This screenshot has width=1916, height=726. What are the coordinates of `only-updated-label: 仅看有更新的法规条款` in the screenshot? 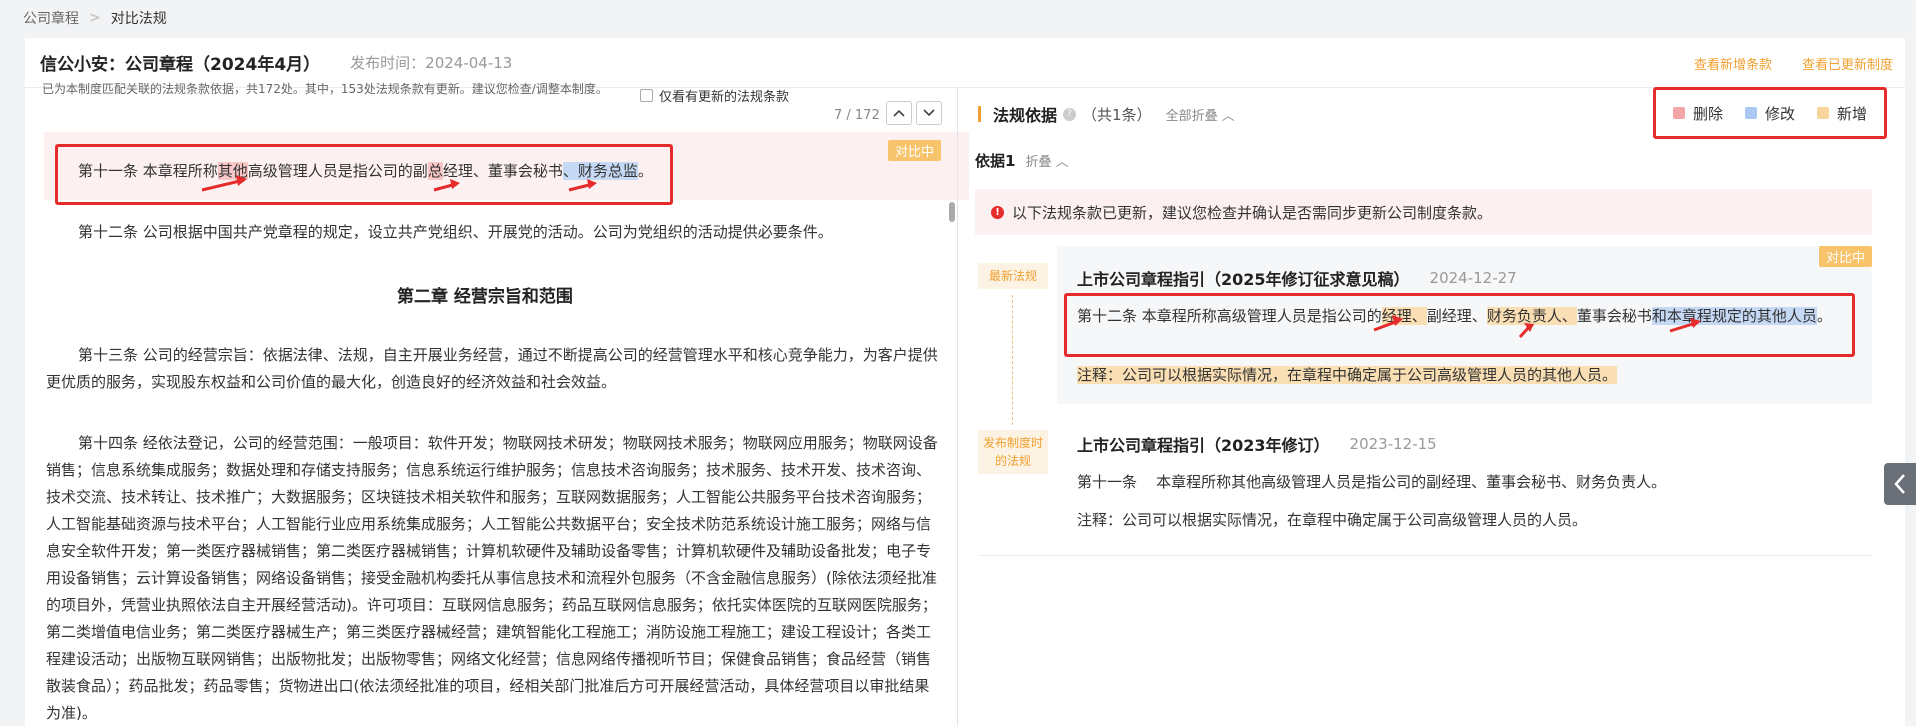 It's located at (724, 97).